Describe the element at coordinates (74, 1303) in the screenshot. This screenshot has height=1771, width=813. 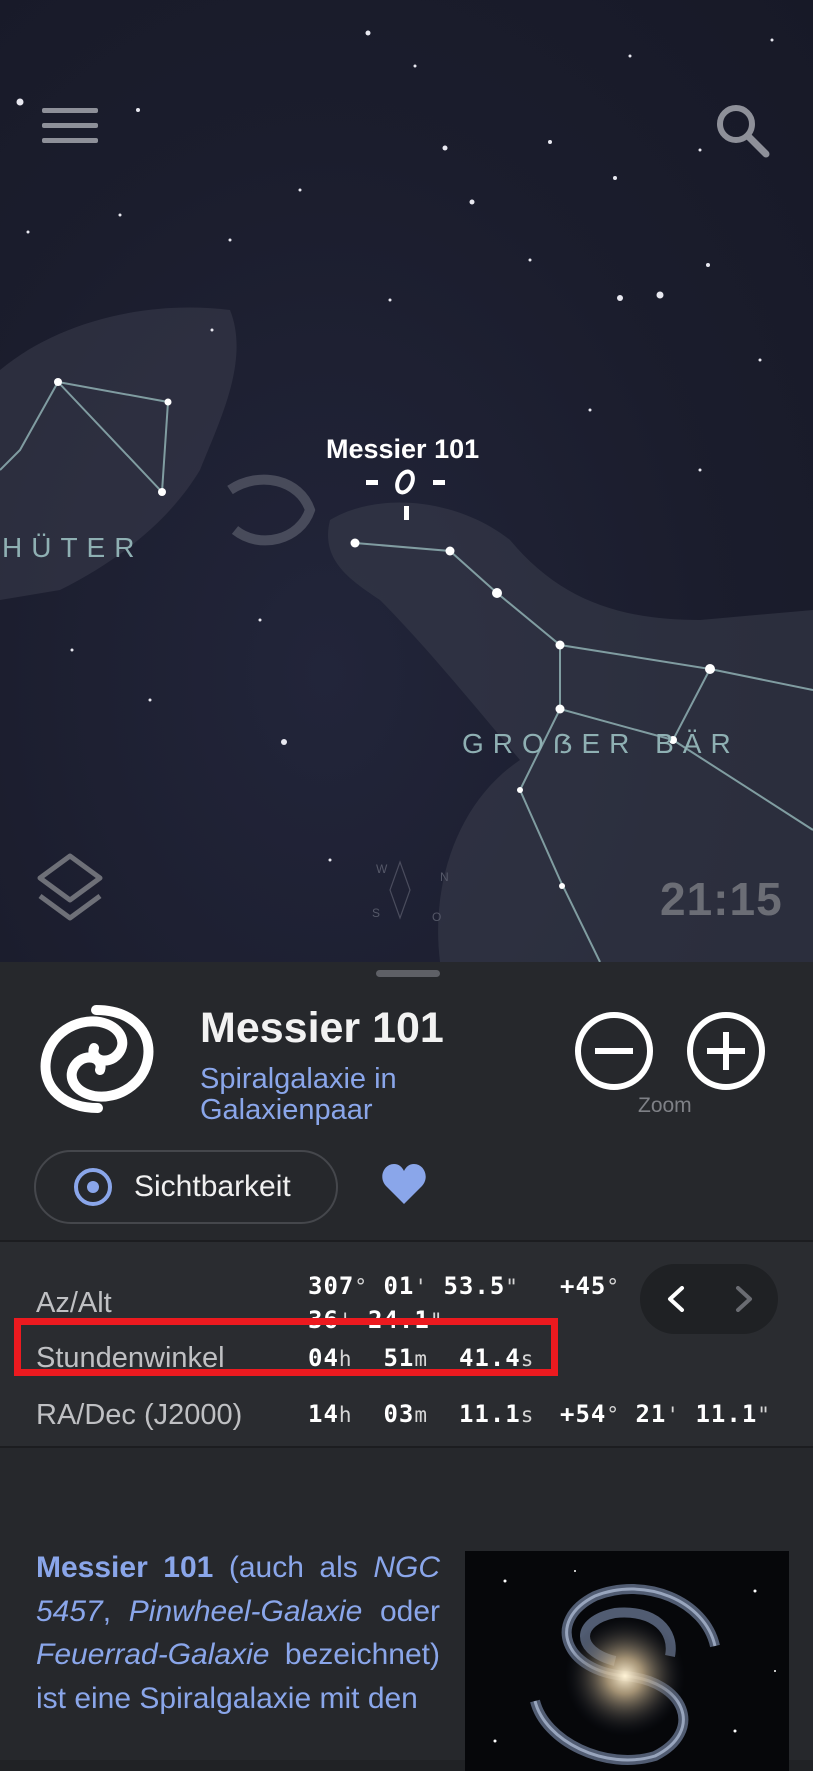
I see `az-alt-label: Az/Alt` at that location.